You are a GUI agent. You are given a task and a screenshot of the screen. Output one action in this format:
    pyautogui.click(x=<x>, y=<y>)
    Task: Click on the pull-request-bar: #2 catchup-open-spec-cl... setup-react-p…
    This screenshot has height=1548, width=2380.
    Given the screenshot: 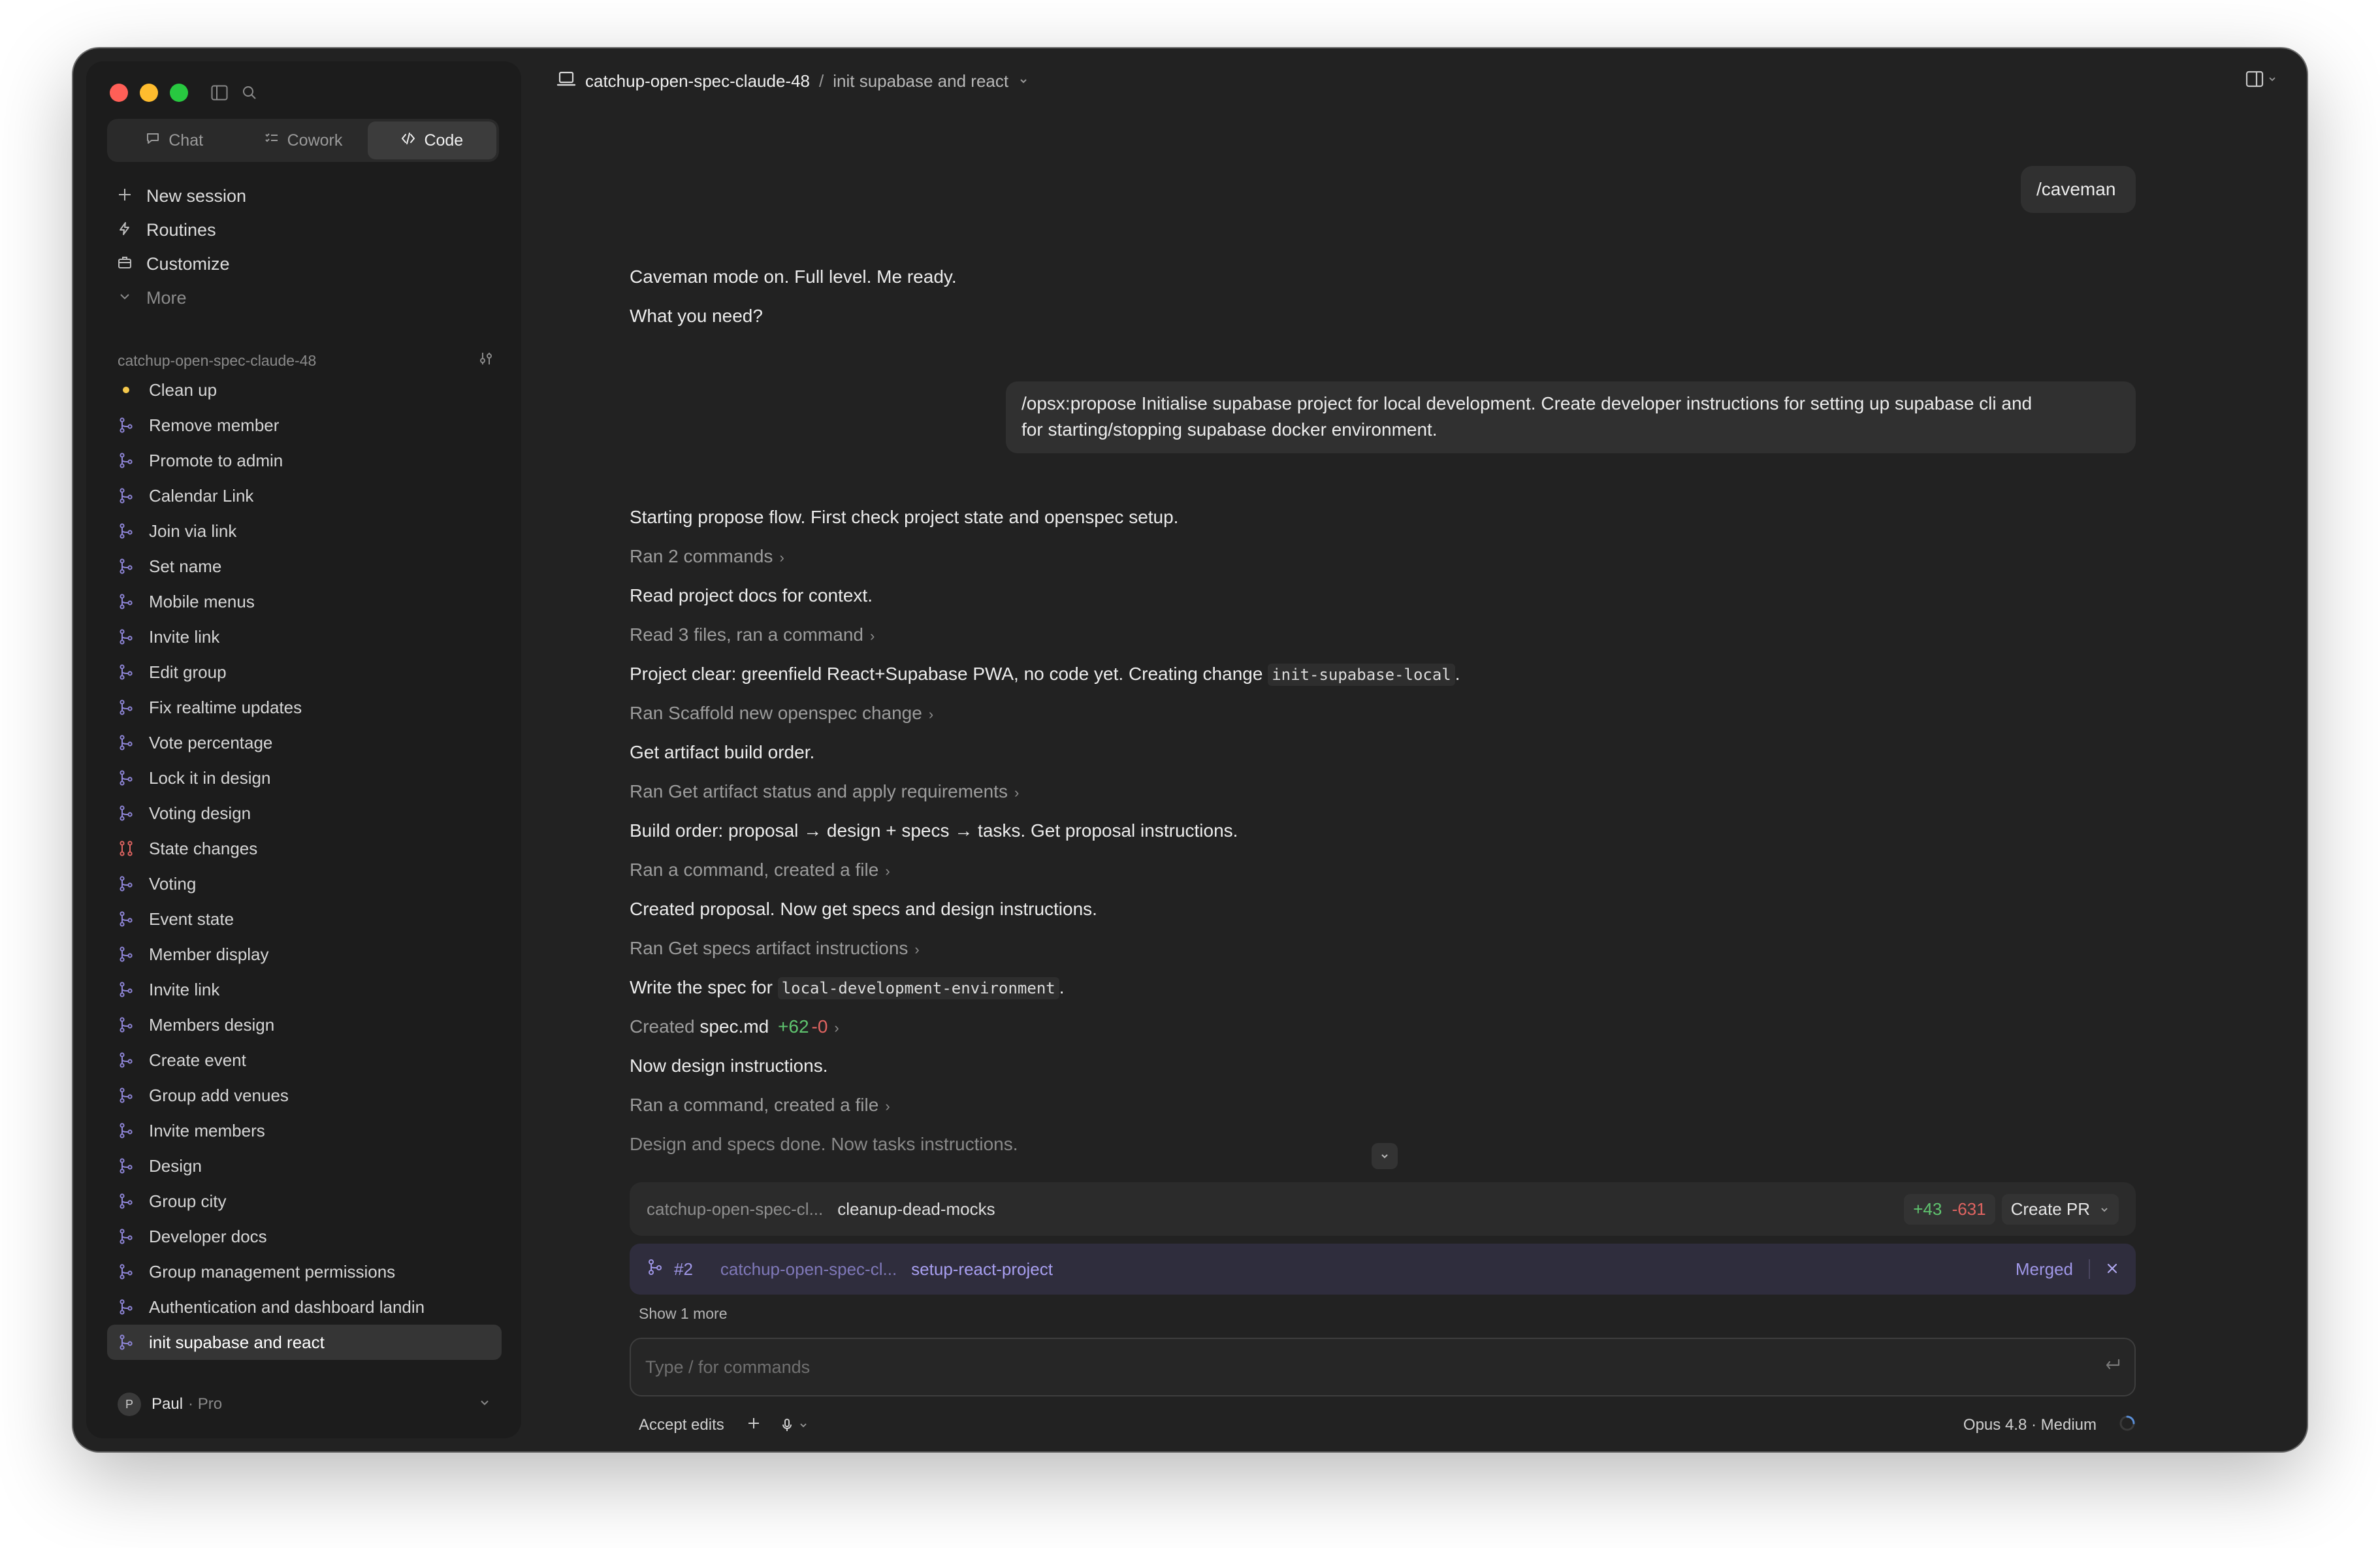 What is the action you would take?
    pyautogui.click(x=1383, y=1270)
    